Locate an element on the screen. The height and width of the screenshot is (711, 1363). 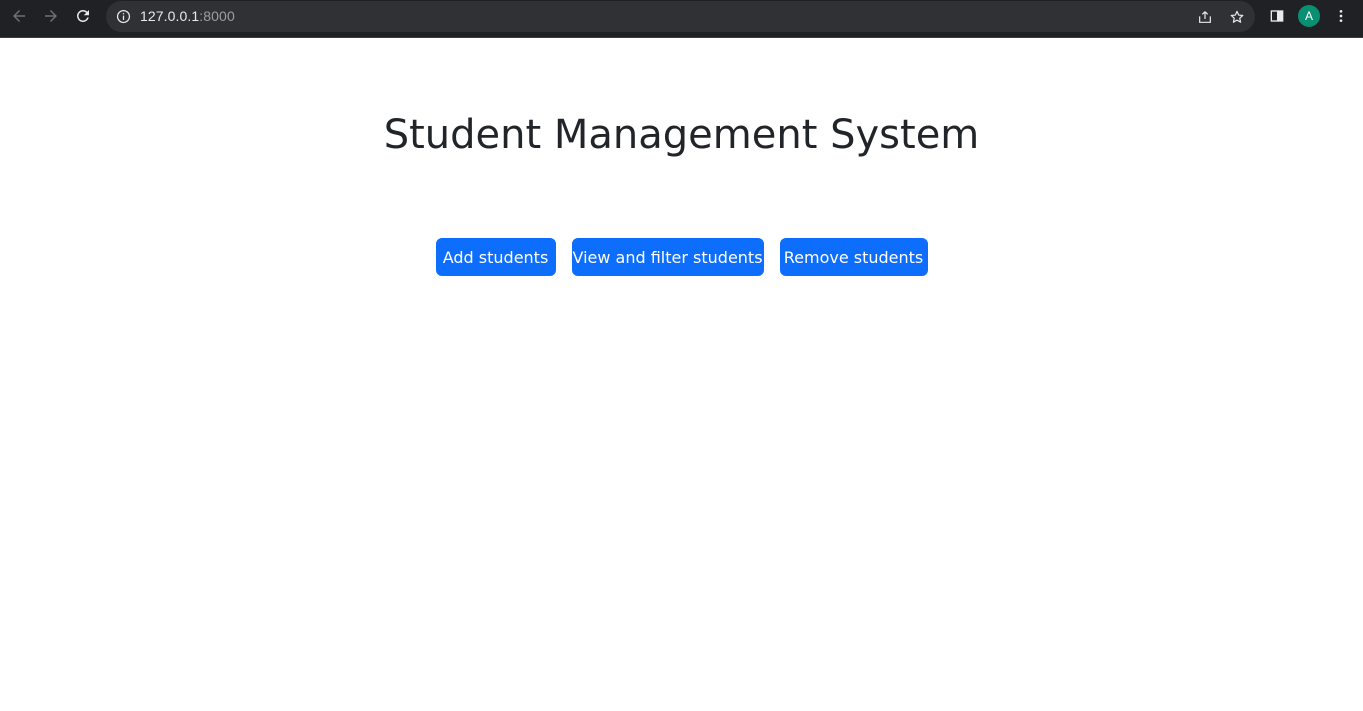
address-bar: 127.0.0.1:8000 is located at coordinates (680, 16).